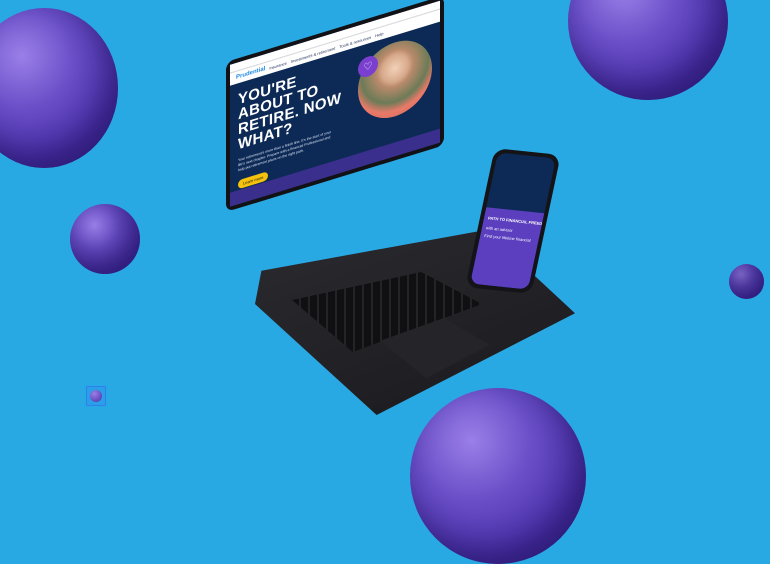  I want to click on nav-item: Insurance, so click(278, 65).